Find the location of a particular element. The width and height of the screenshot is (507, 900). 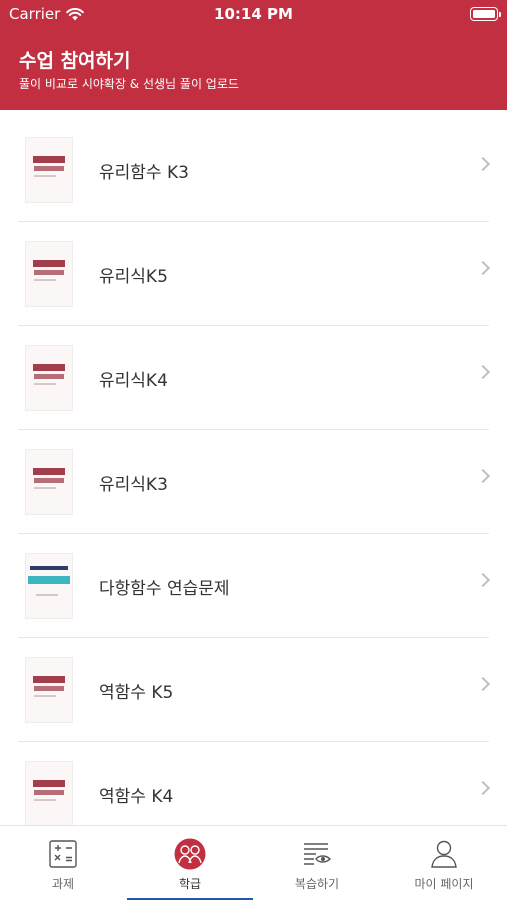

list-item-label: 유리식K5 is located at coordinates (133, 277).